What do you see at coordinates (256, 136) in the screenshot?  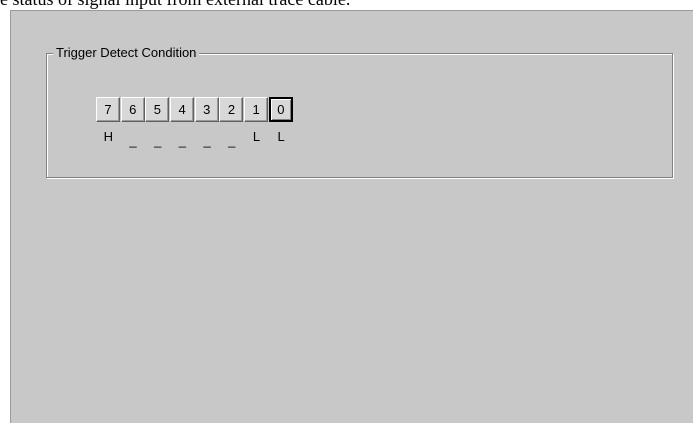 I see `bit-1-state: L` at bounding box center [256, 136].